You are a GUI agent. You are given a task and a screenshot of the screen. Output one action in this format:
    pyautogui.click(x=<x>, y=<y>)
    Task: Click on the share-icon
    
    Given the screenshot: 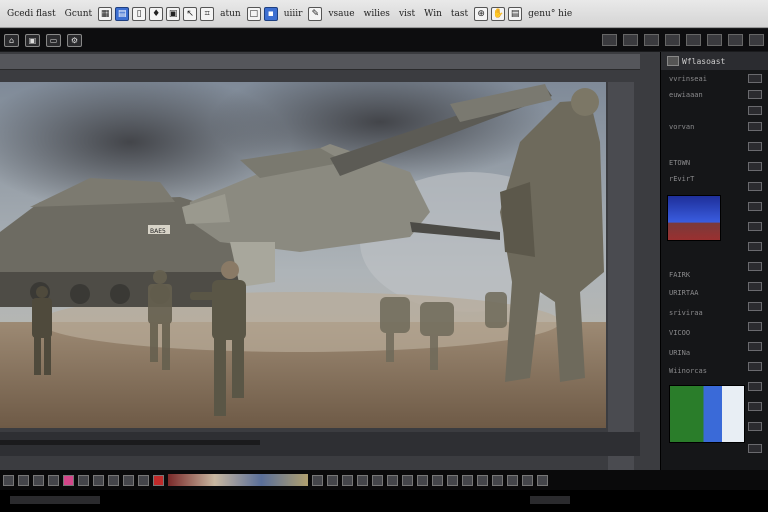 What is the action you would take?
    pyautogui.click(x=630, y=40)
    